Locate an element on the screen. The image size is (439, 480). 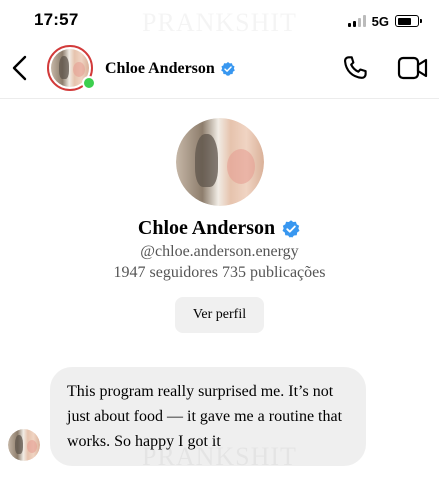
status-time: 17:57 is located at coordinates (56, 19).